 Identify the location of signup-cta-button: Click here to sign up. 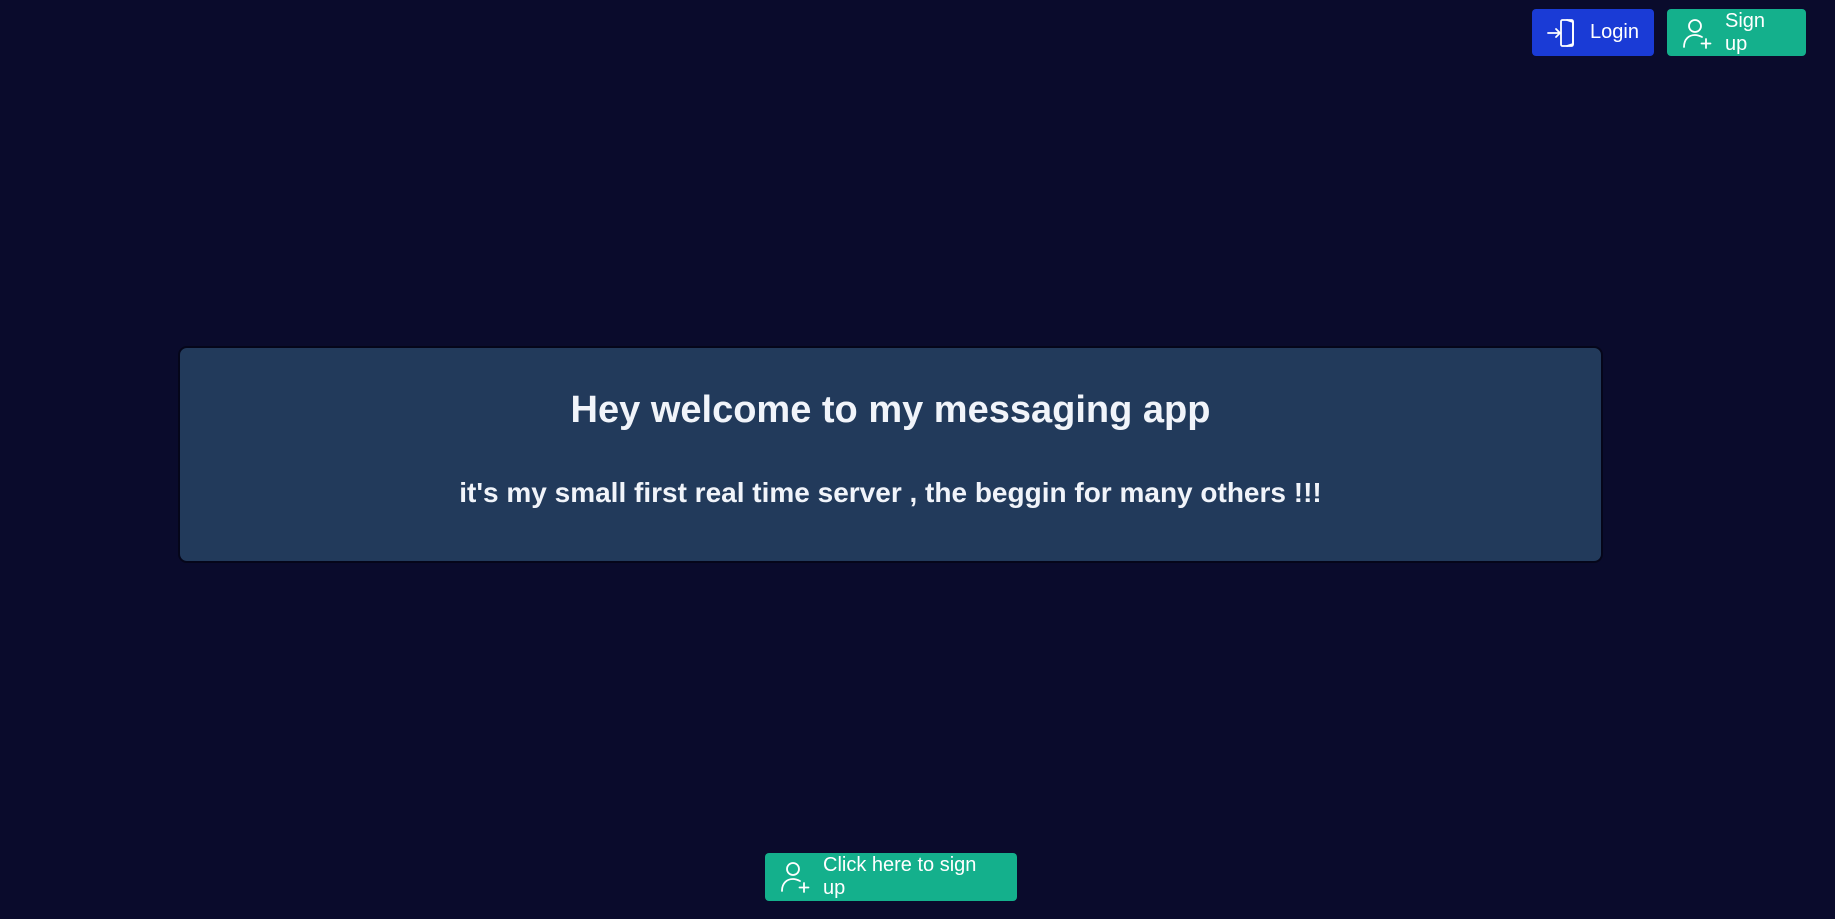
(891, 877).